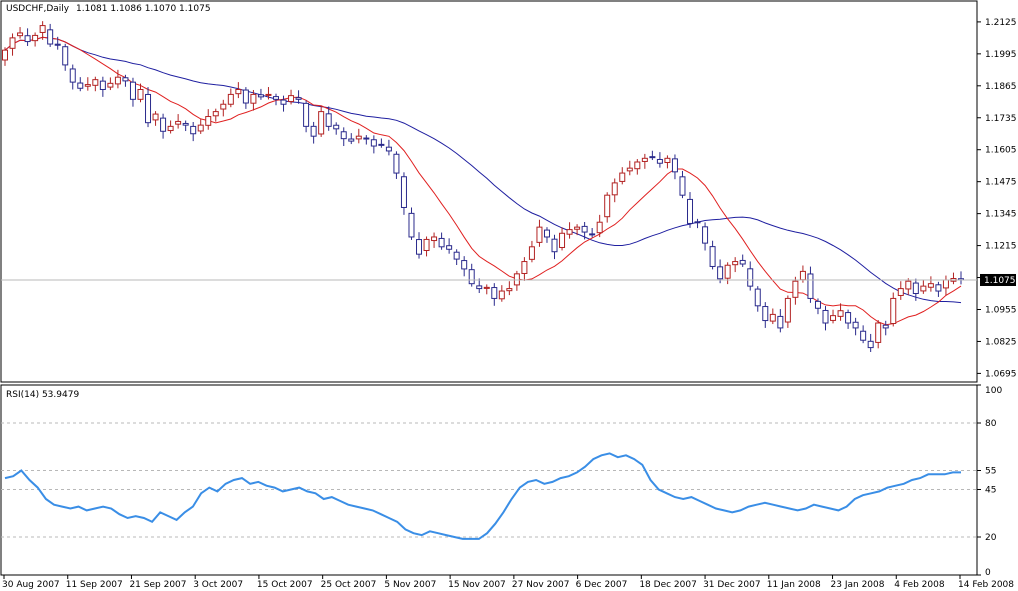  I want to click on date-tick-label: 23 Jan 2008, so click(858, 585).